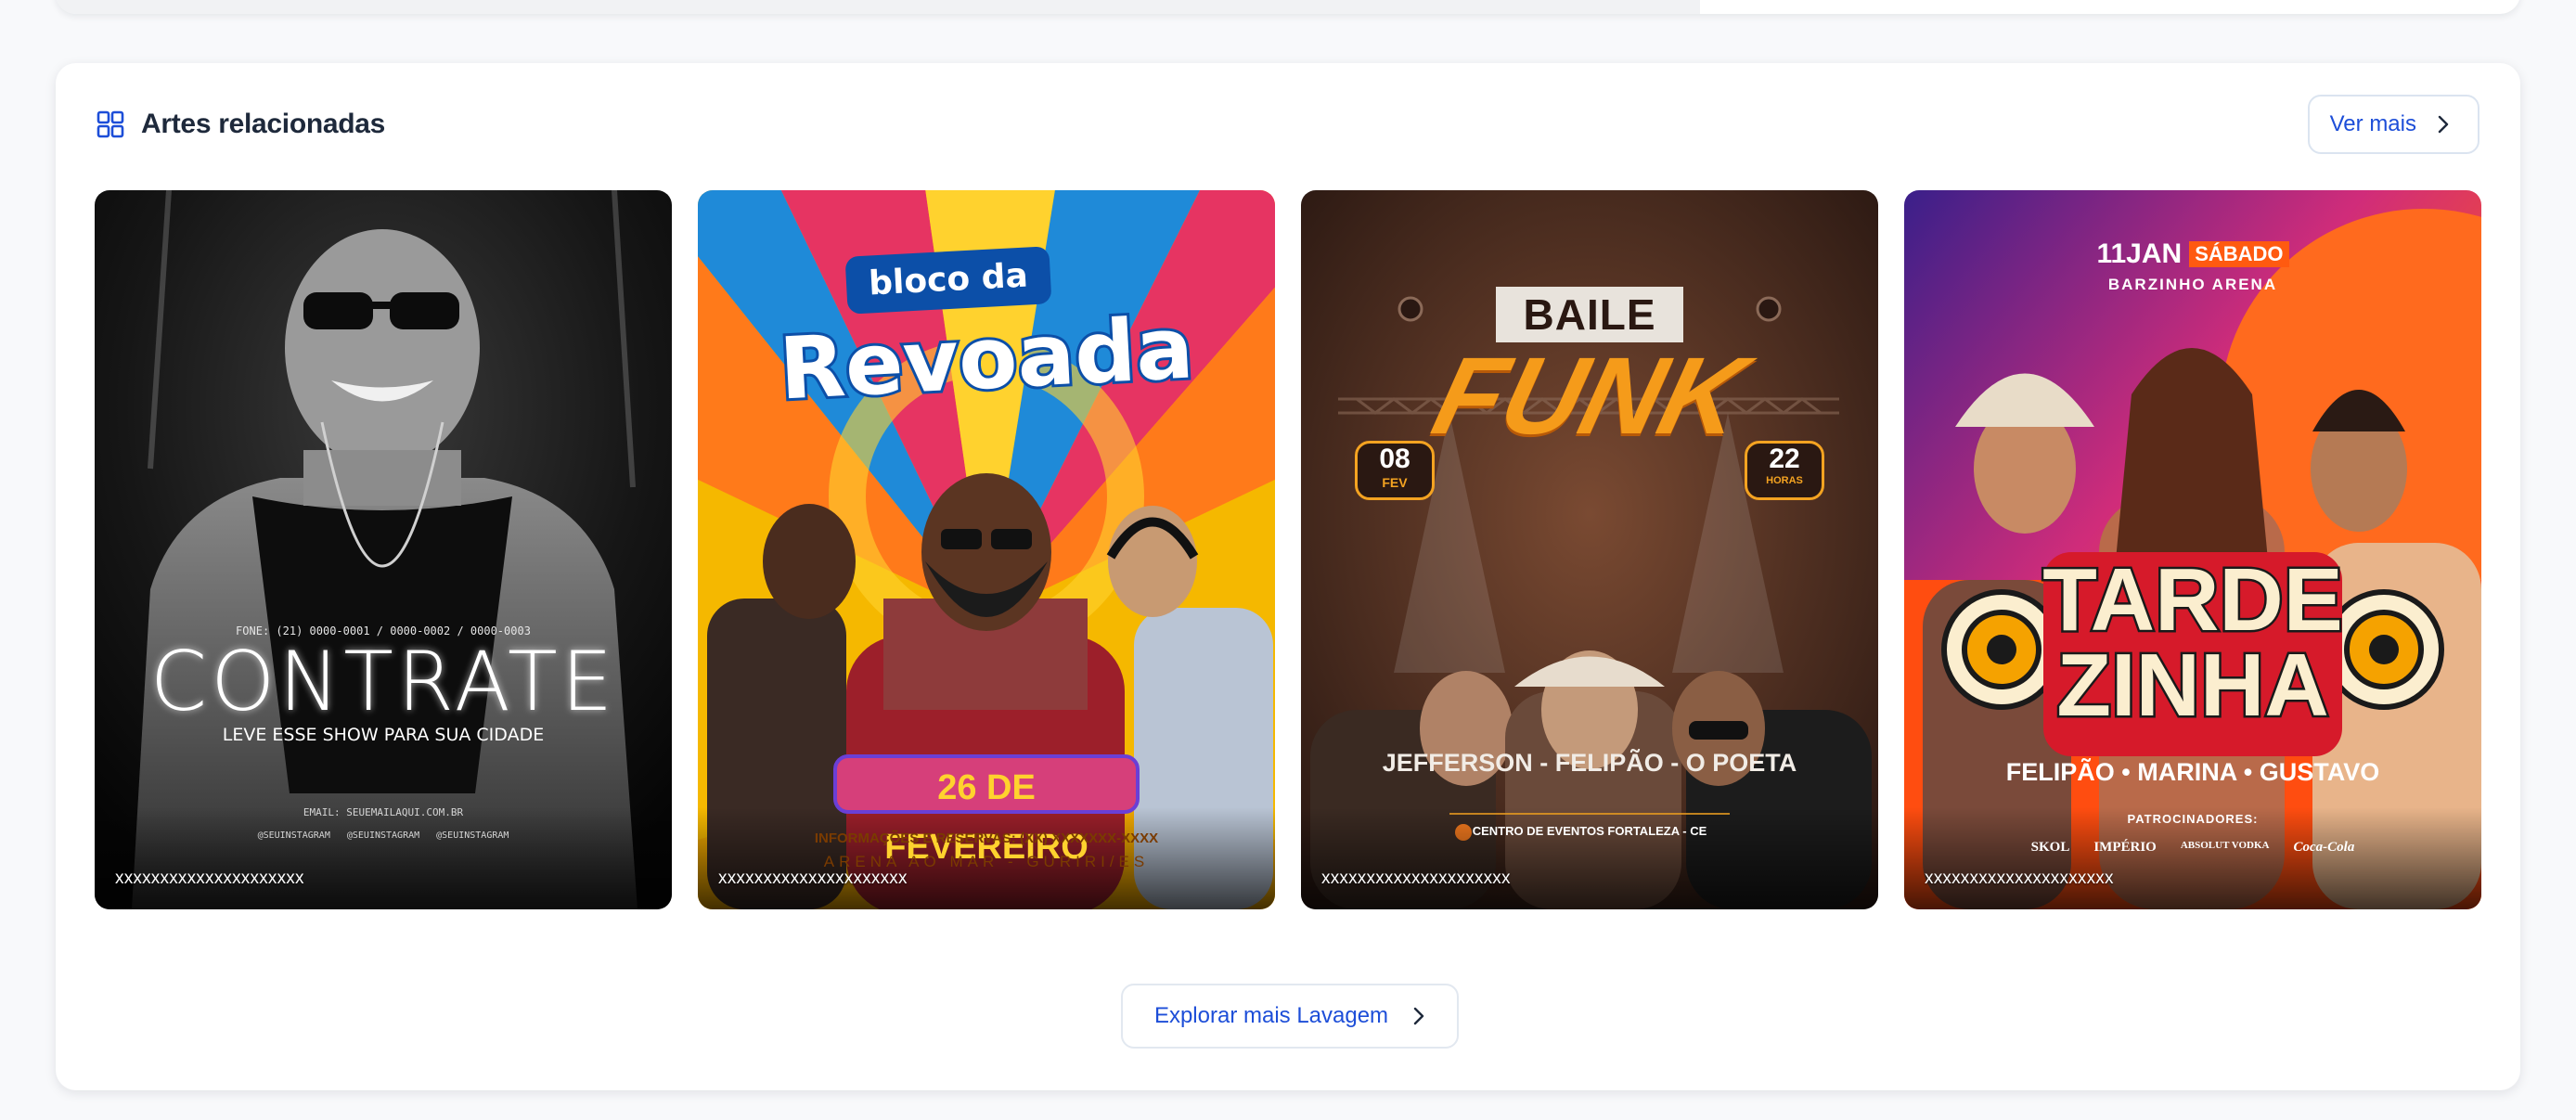  I want to click on previous-section-card, so click(1288, 7).